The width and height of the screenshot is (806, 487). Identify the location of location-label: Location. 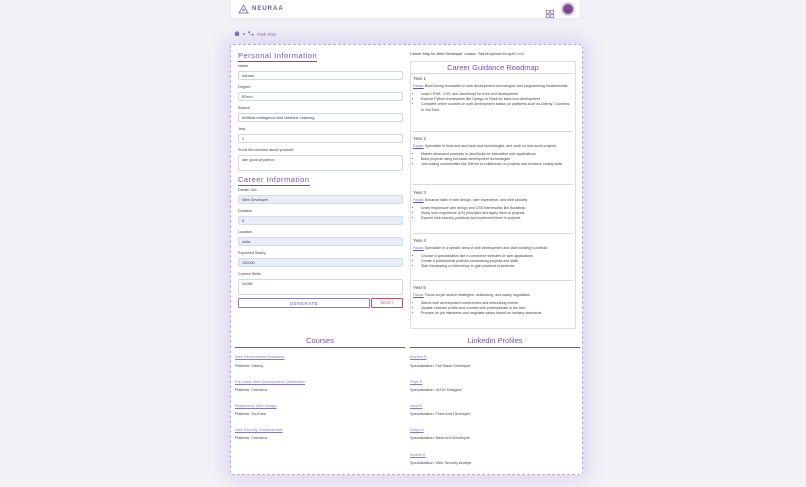
(245, 232).